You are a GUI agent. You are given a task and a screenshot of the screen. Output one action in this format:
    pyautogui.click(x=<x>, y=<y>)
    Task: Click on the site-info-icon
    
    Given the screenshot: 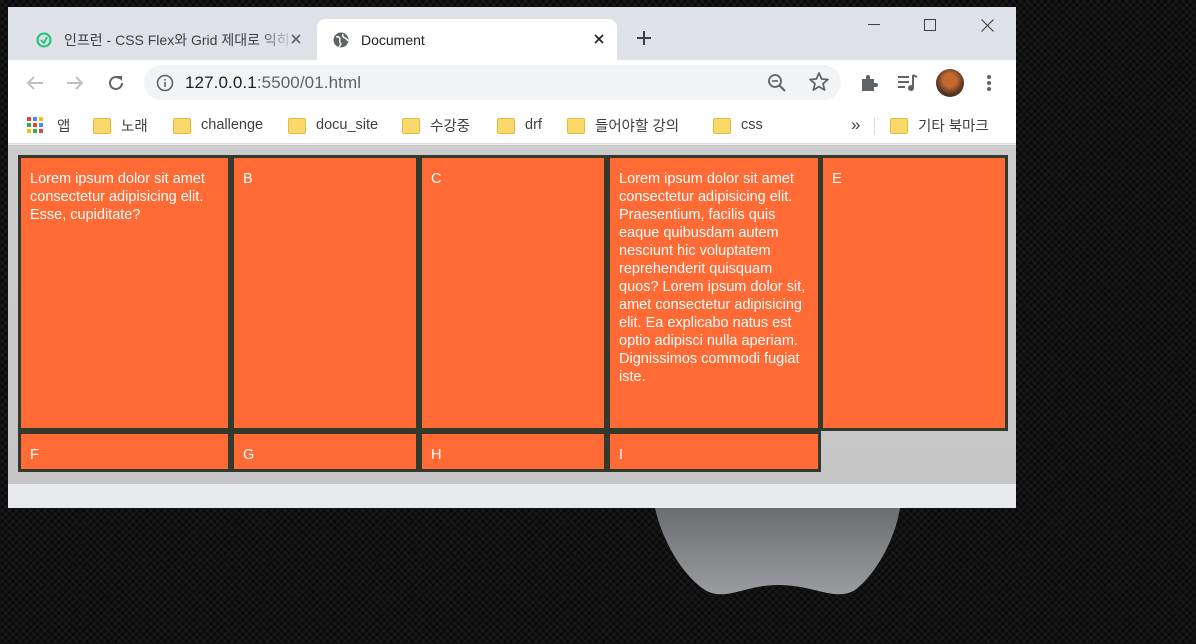 What is the action you would take?
    pyautogui.click(x=165, y=83)
    